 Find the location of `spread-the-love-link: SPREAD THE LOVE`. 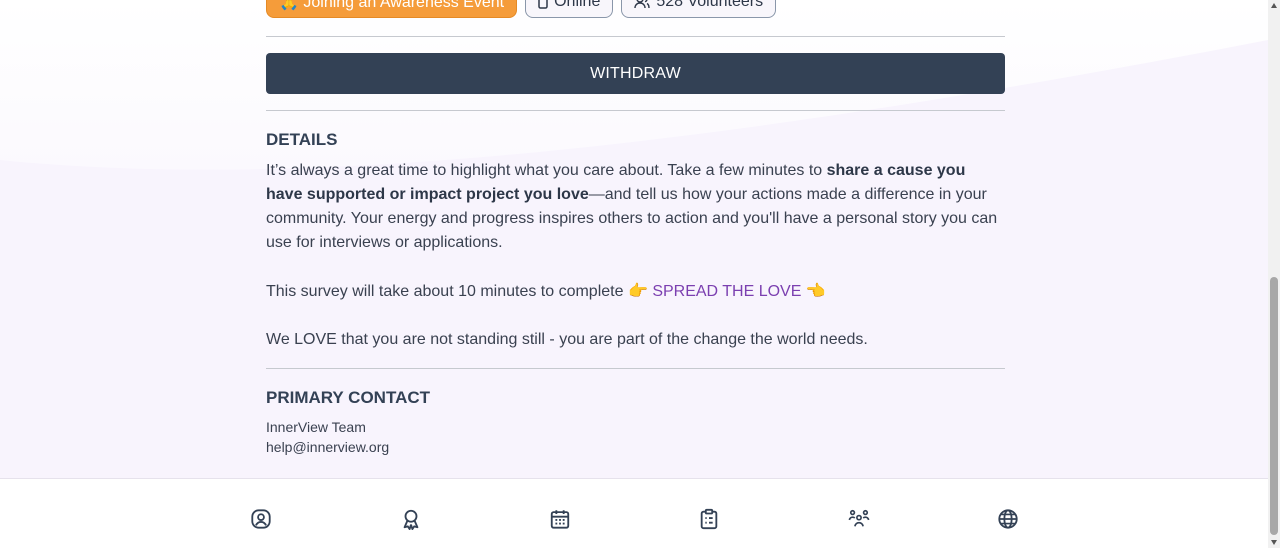

spread-the-love-link: SPREAD THE LOVE is located at coordinates (726, 291).